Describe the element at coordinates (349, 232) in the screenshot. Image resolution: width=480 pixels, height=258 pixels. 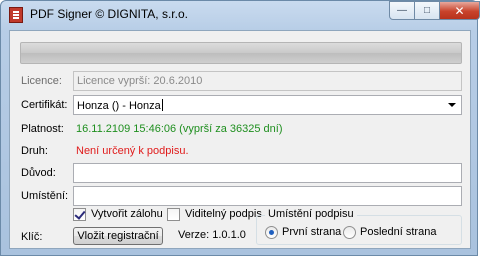
I see `last-page-radio` at that location.